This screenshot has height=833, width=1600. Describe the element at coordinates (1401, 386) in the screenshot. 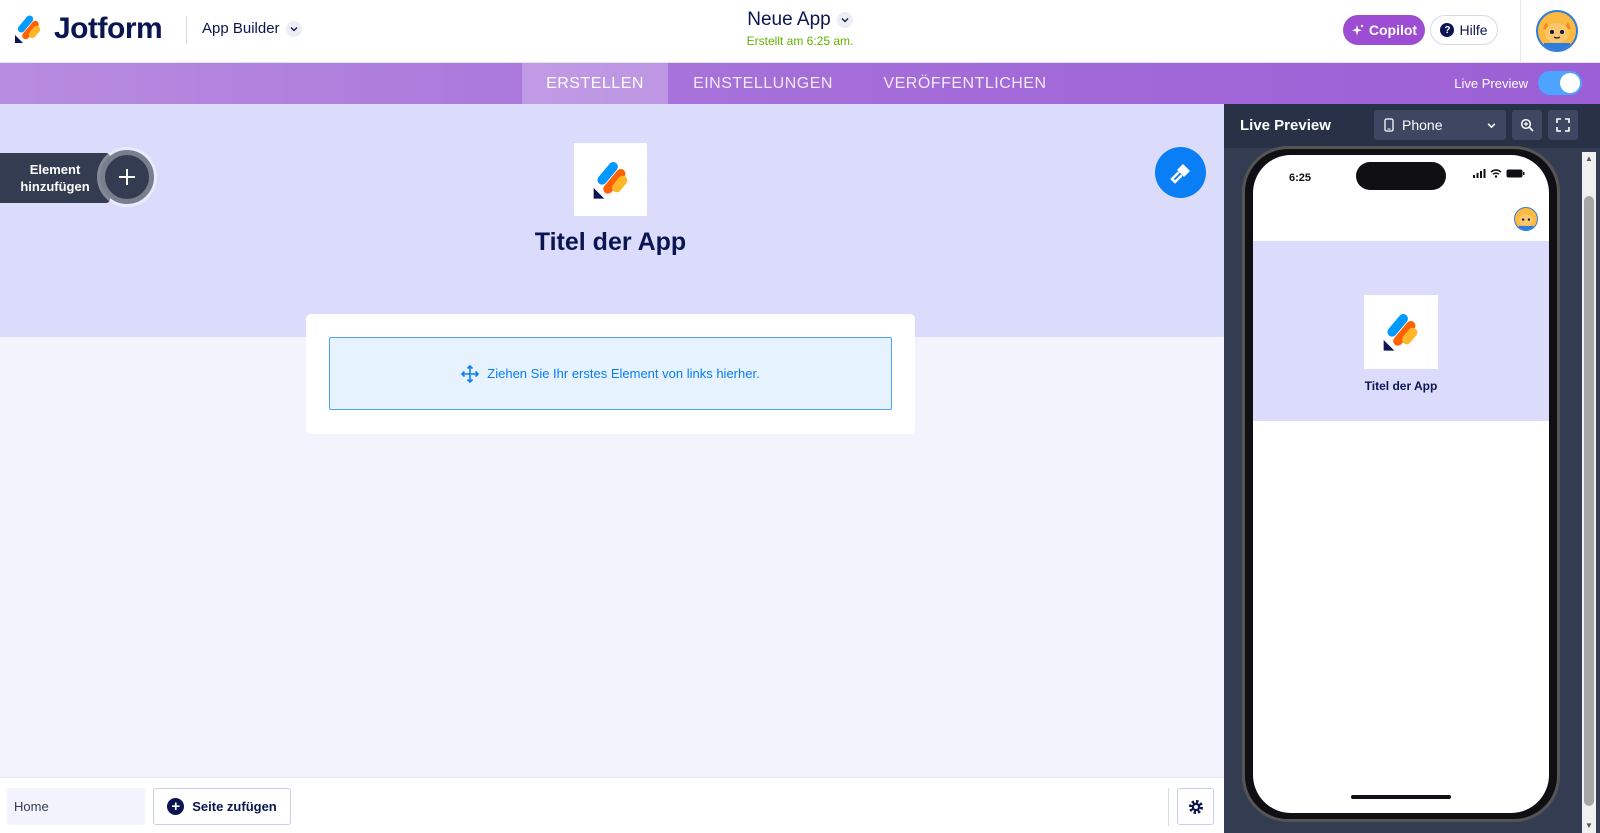

I see `phone-app-title: Titel der App` at that location.